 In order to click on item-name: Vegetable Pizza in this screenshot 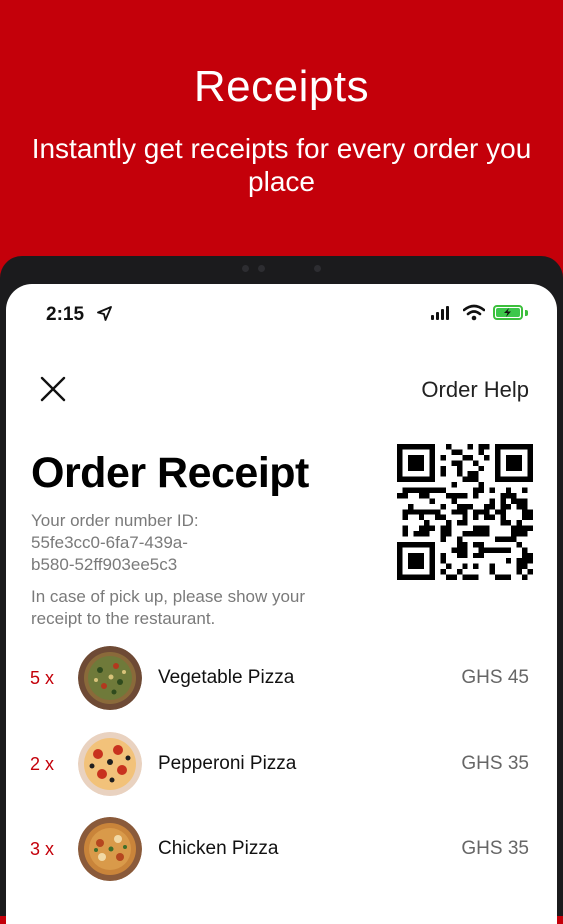, I will do `click(226, 677)`.